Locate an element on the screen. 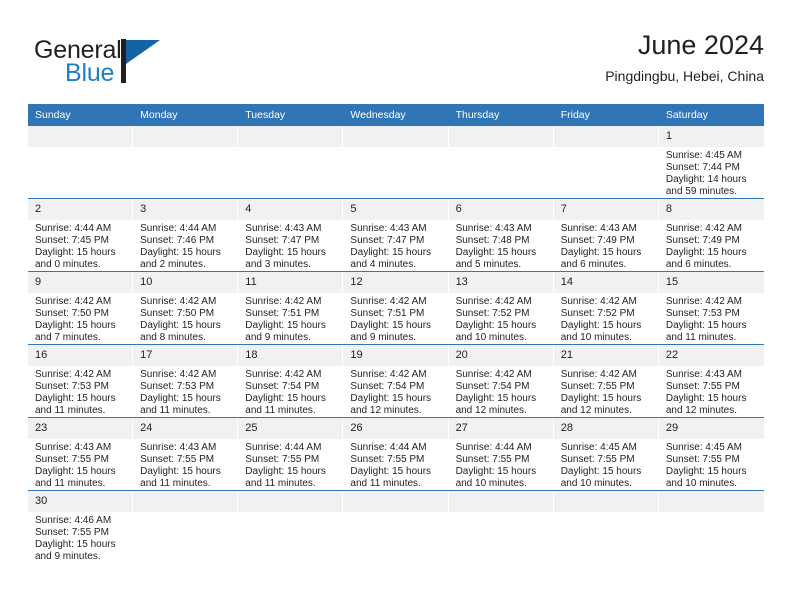  day-number: 5 is located at coordinates (396, 209).